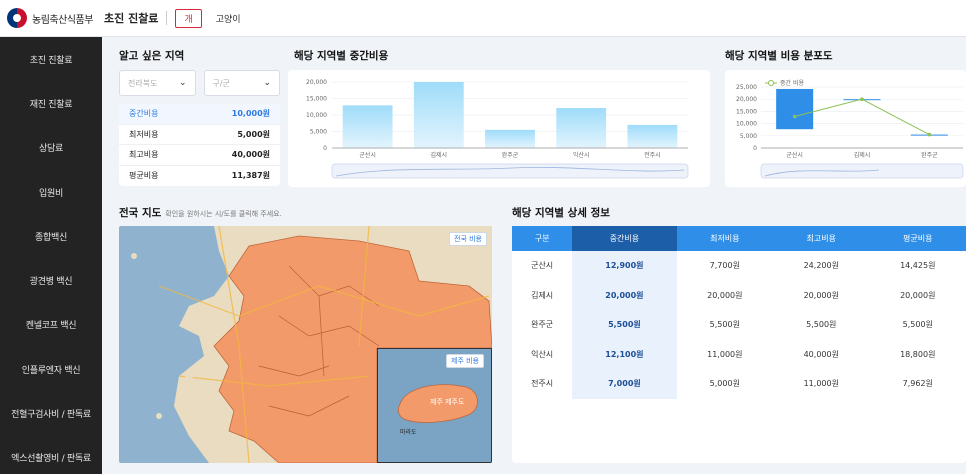 Image resolution: width=966 pixels, height=474 pixels. What do you see at coordinates (131, 18) in the screenshot?
I see `page-title: 초진 진찰료` at bounding box center [131, 18].